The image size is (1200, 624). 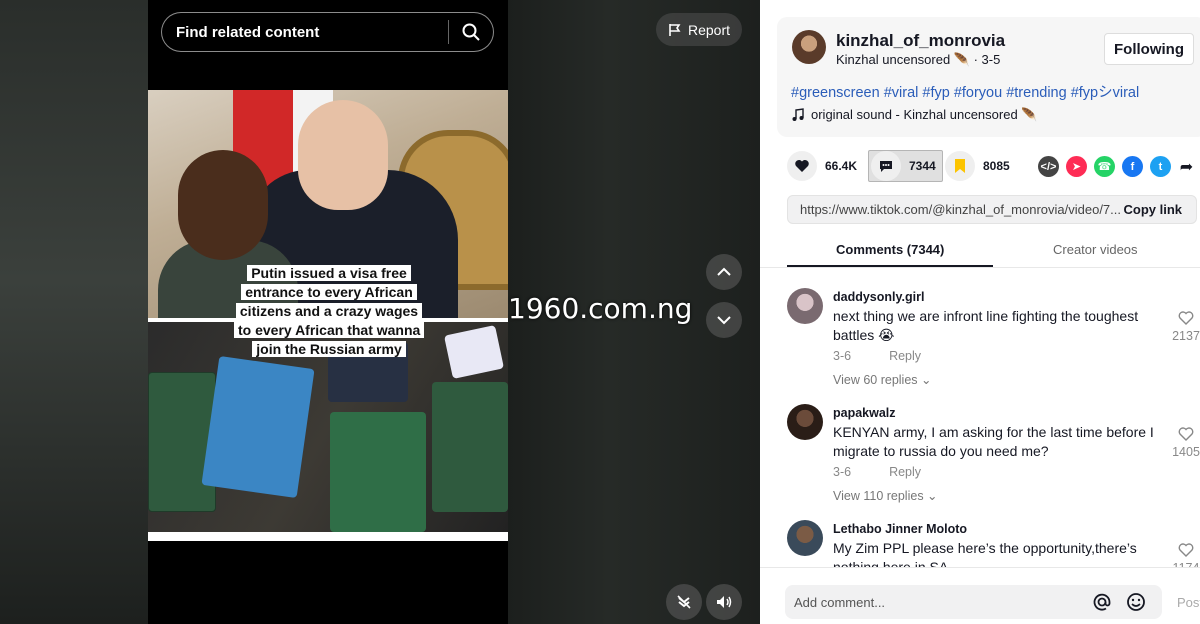 I want to click on comment-like: 2137, so click(x=1185, y=326).